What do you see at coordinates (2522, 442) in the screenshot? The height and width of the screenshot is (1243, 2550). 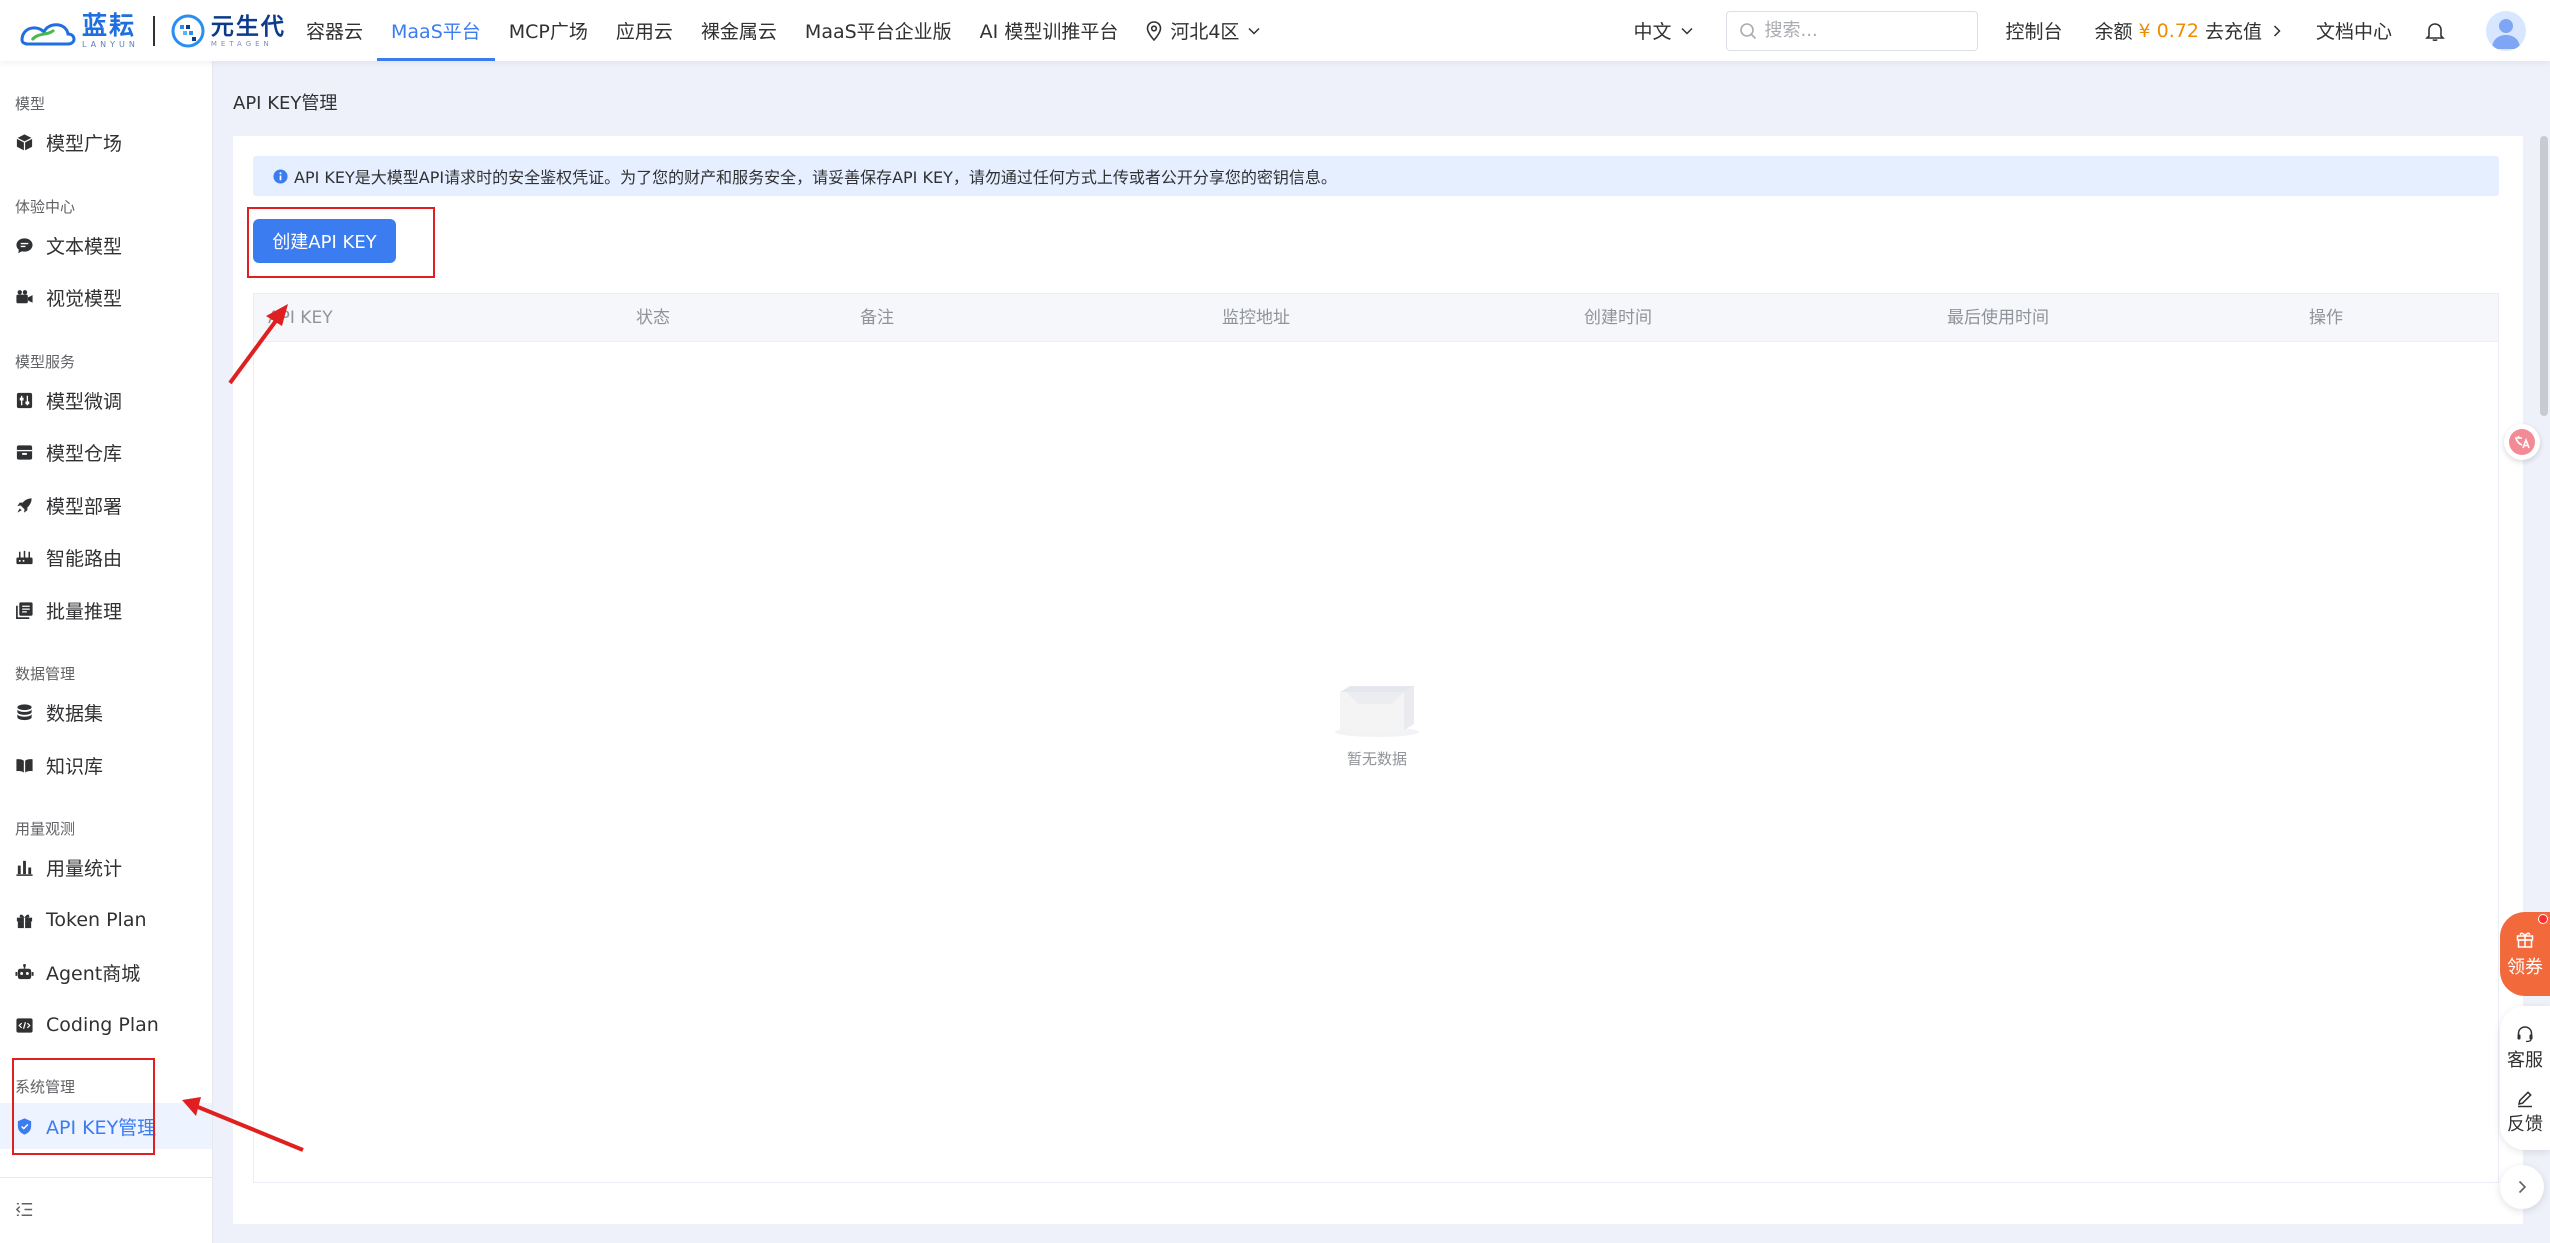 I see `translate-button` at bounding box center [2522, 442].